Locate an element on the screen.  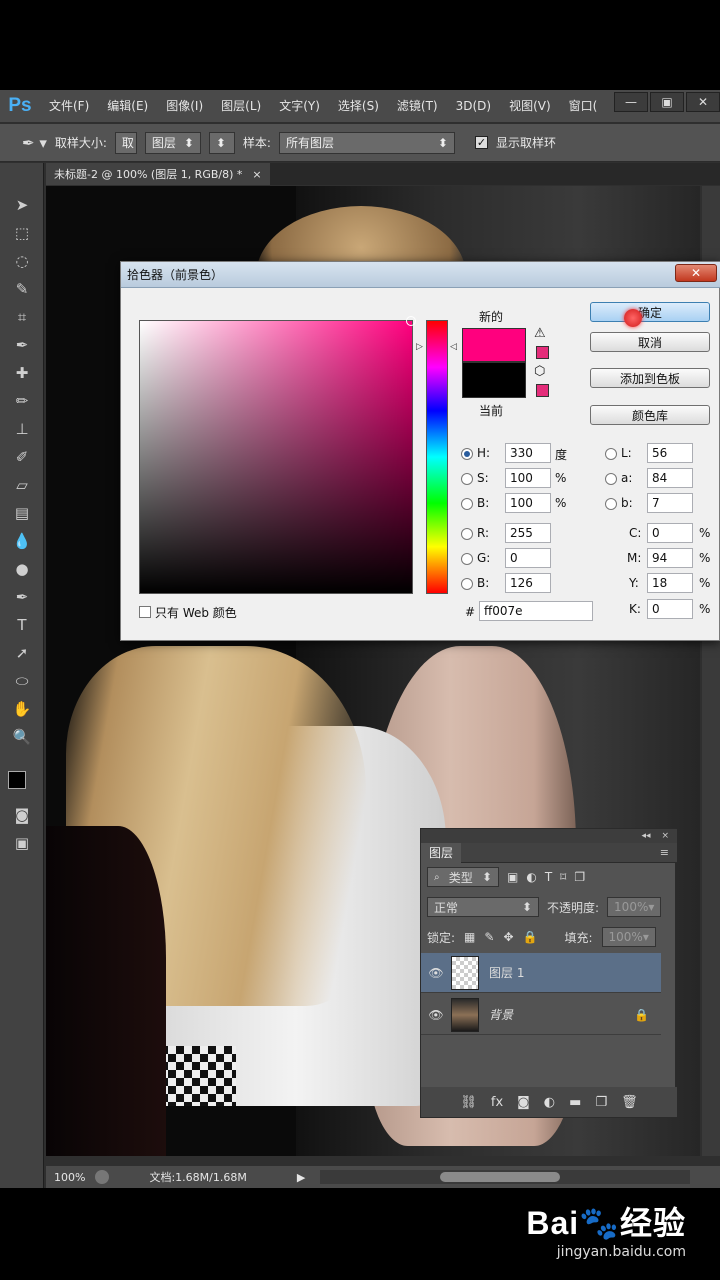
group-icon: ▬ is located at coordinates (575, 1102).